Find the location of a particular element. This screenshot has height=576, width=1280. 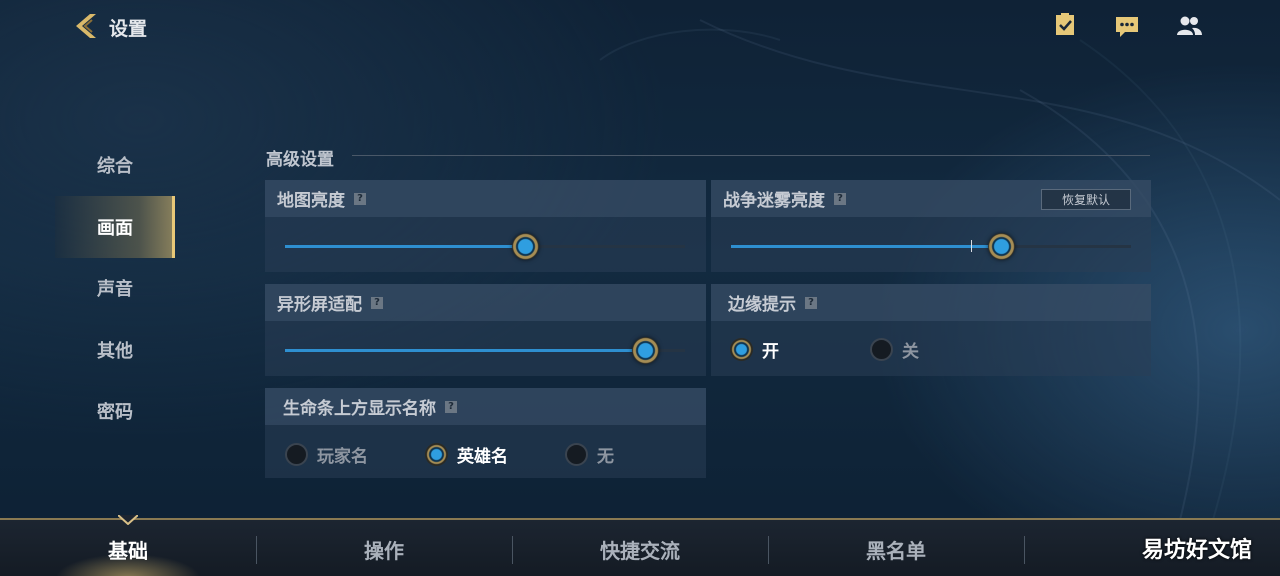

player-name-radio: 玩家名 is located at coordinates (326, 454).